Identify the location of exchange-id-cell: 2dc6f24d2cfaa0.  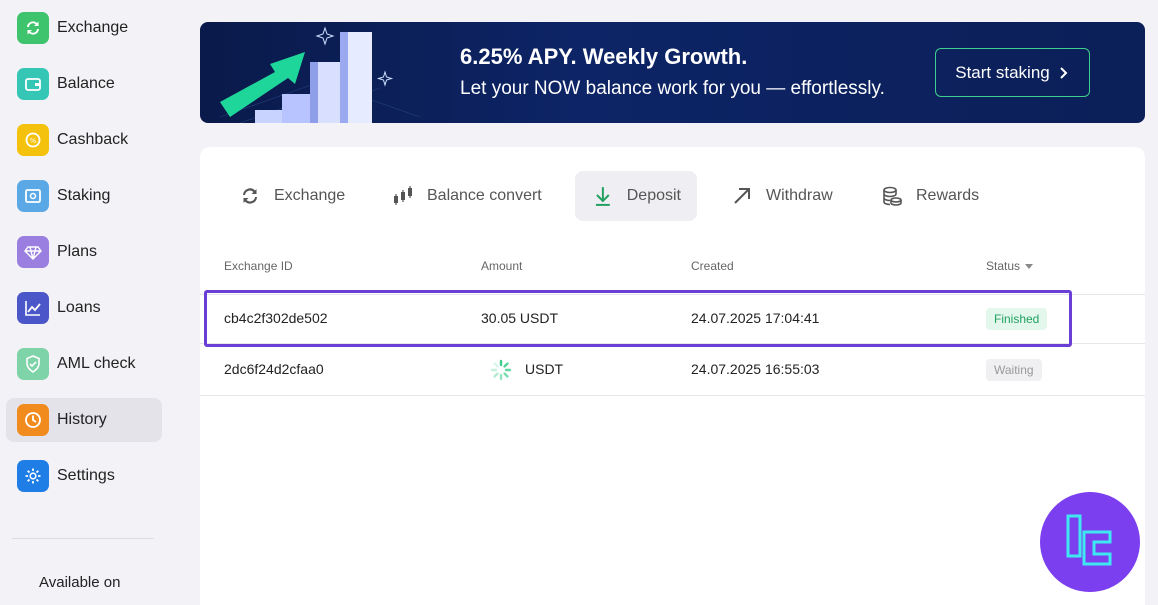
(274, 369).